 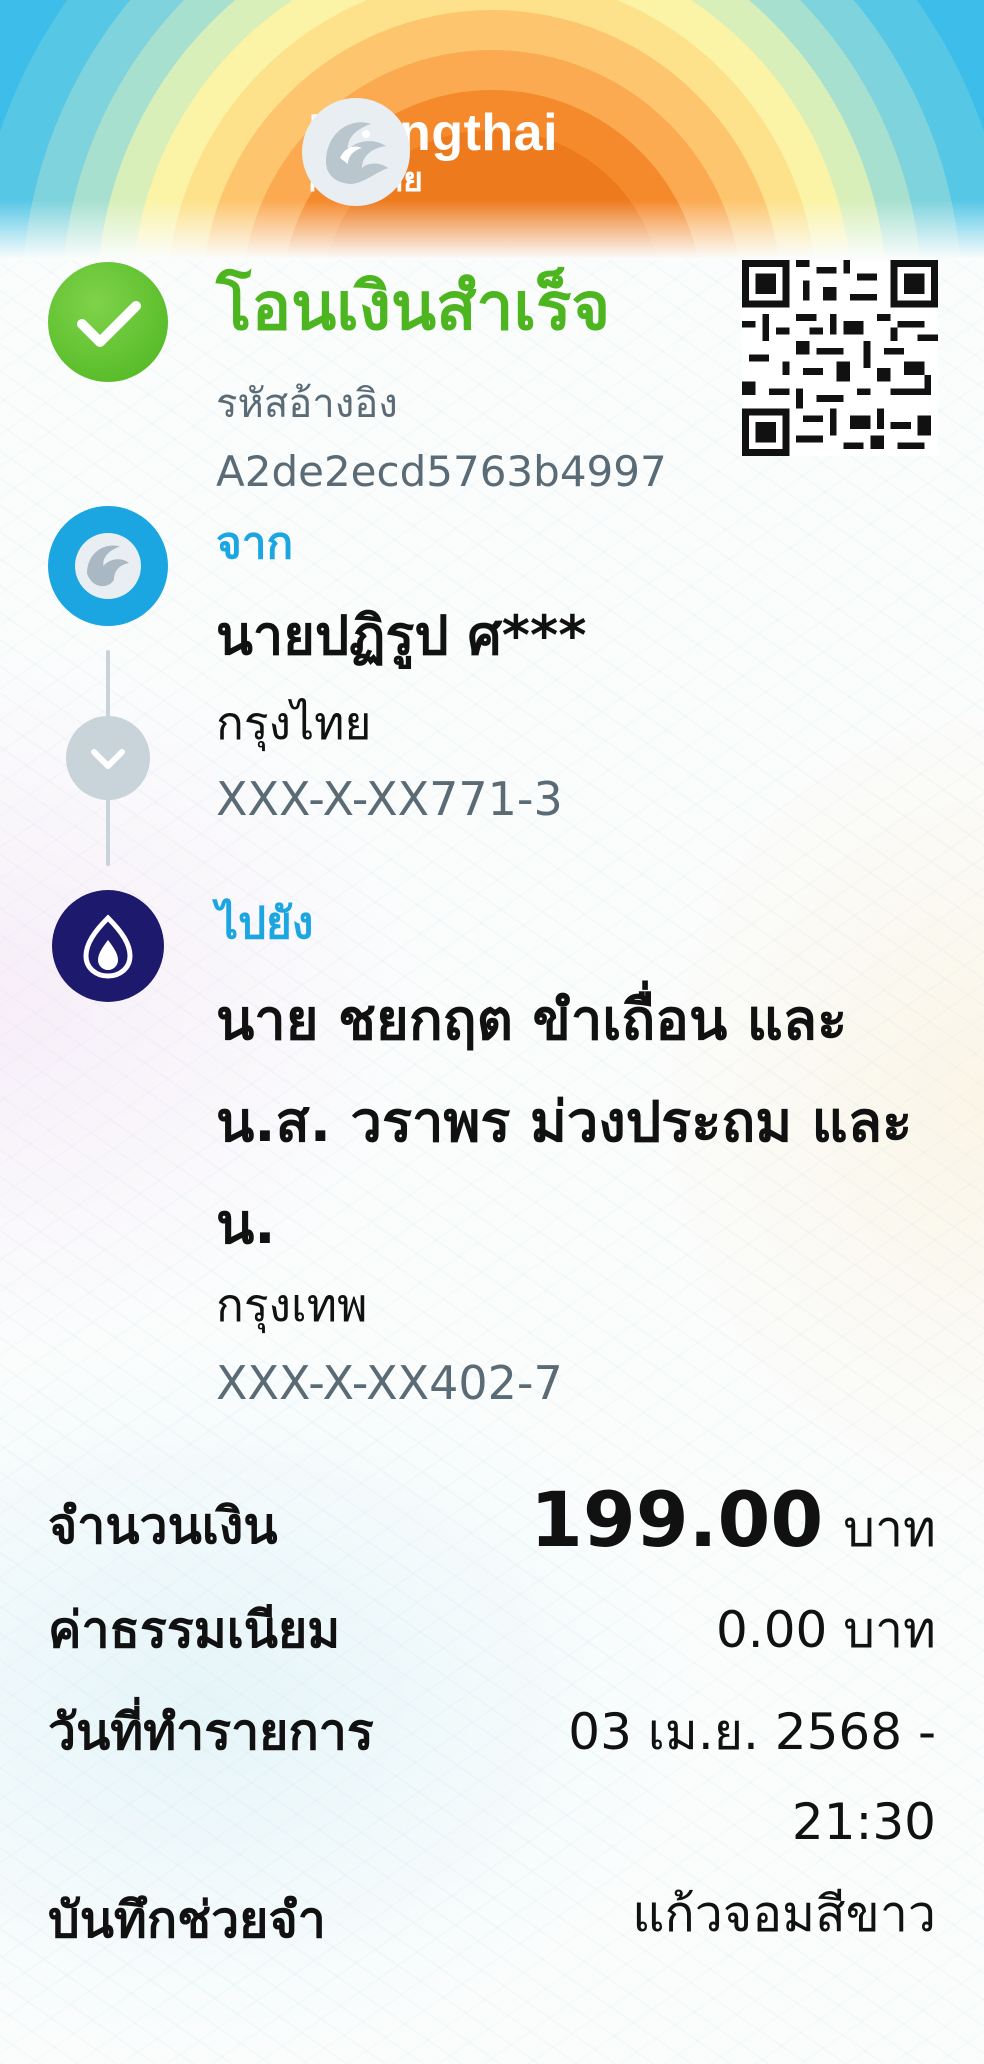 I want to click on header-banner: Krungthai กรุงไทย, so click(x=492, y=130).